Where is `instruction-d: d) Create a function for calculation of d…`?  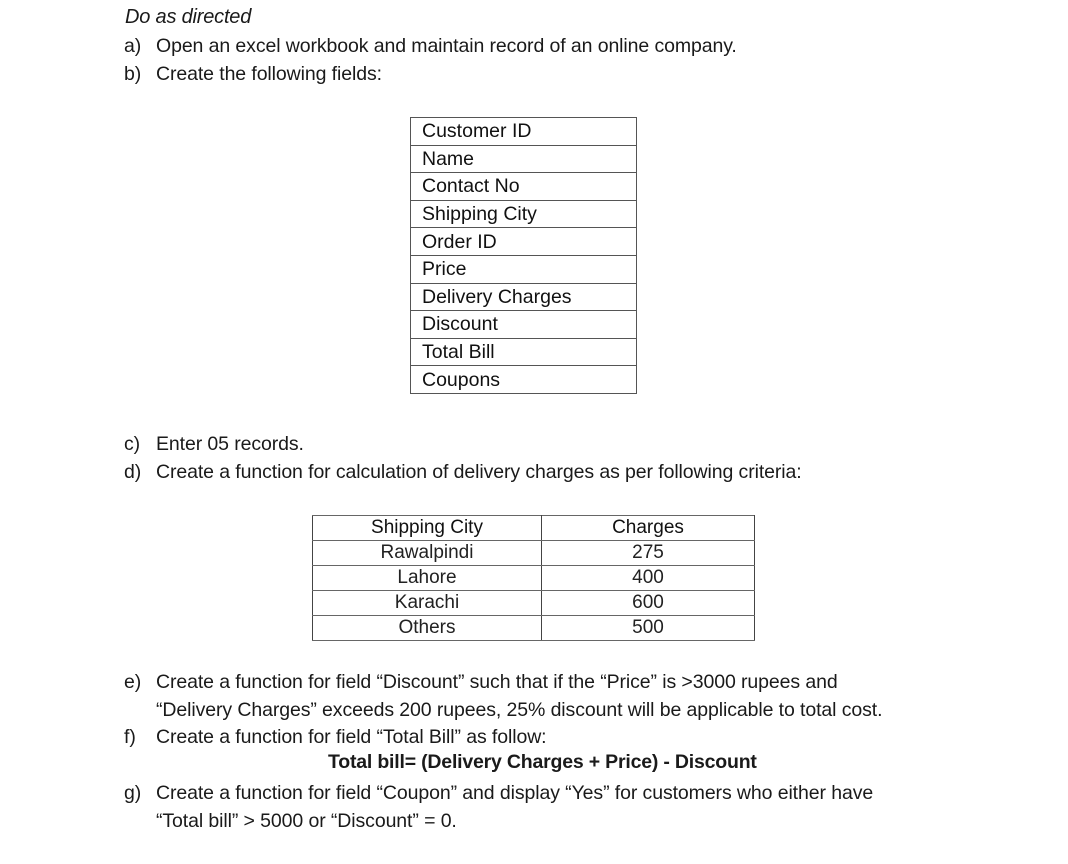 instruction-d: d) Create a function for calculation of d… is located at coordinates (463, 472).